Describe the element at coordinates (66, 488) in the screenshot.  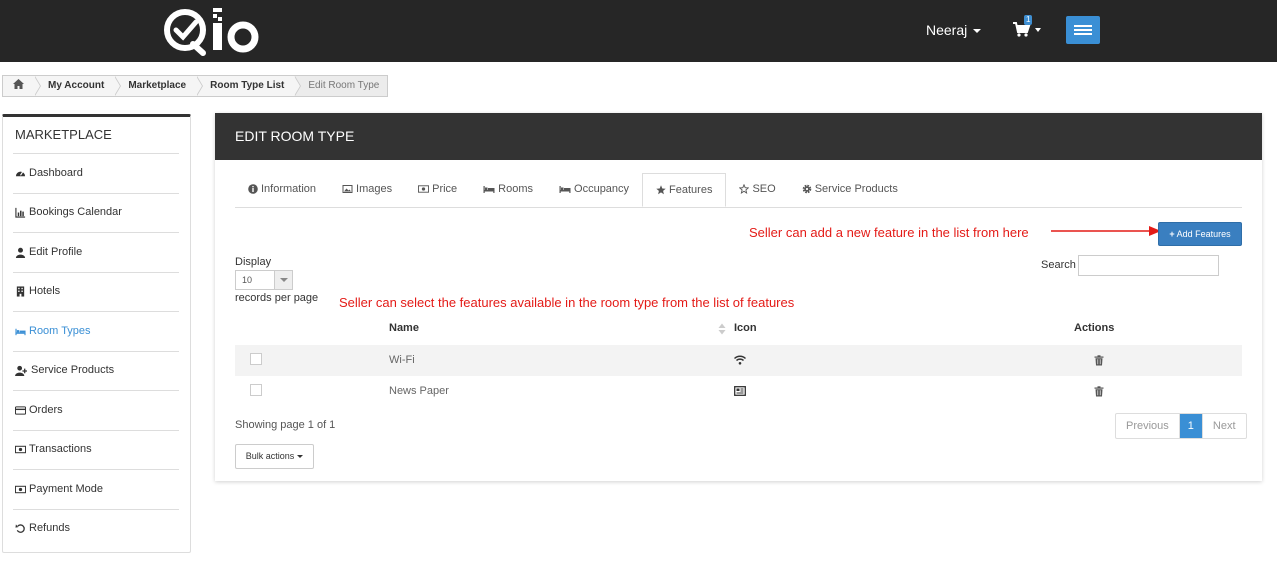
I see `sidebar-item-label: Payment Mode` at that location.